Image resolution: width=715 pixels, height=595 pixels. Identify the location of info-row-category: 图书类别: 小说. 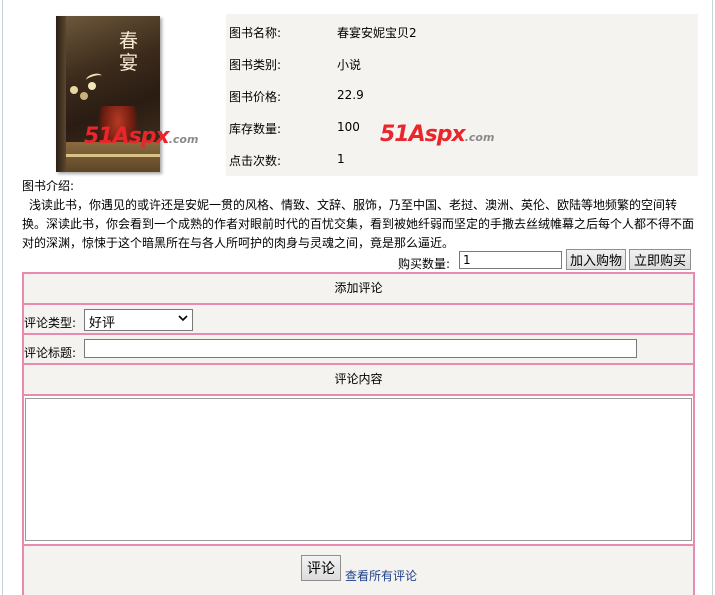
(462, 64).